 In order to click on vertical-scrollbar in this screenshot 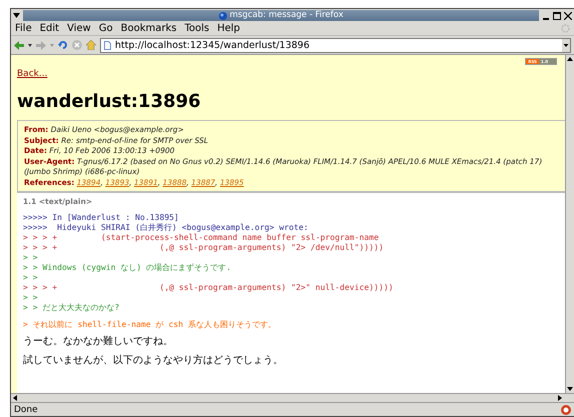, I will do `click(569, 224)`.